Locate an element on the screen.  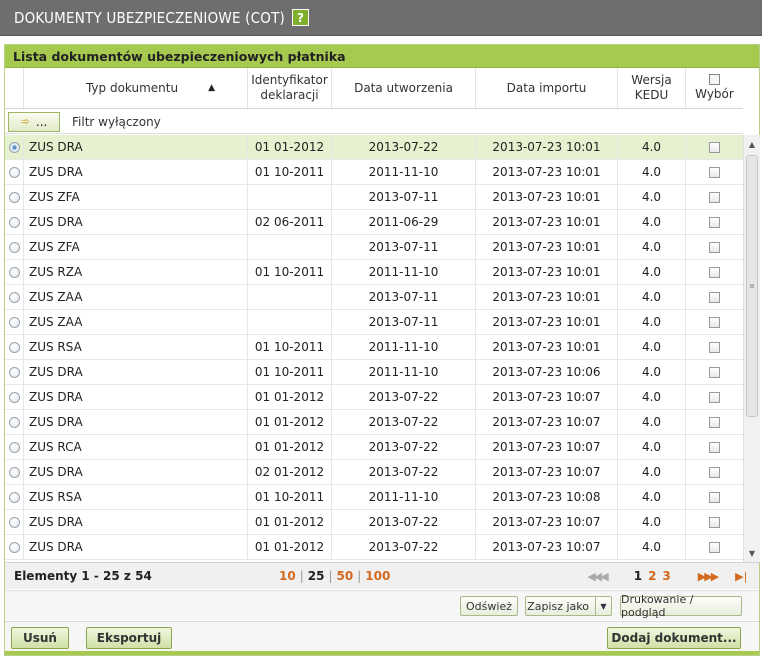
header-wersja-kedu: Wersja KEDU is located at coordinates (652, 88).